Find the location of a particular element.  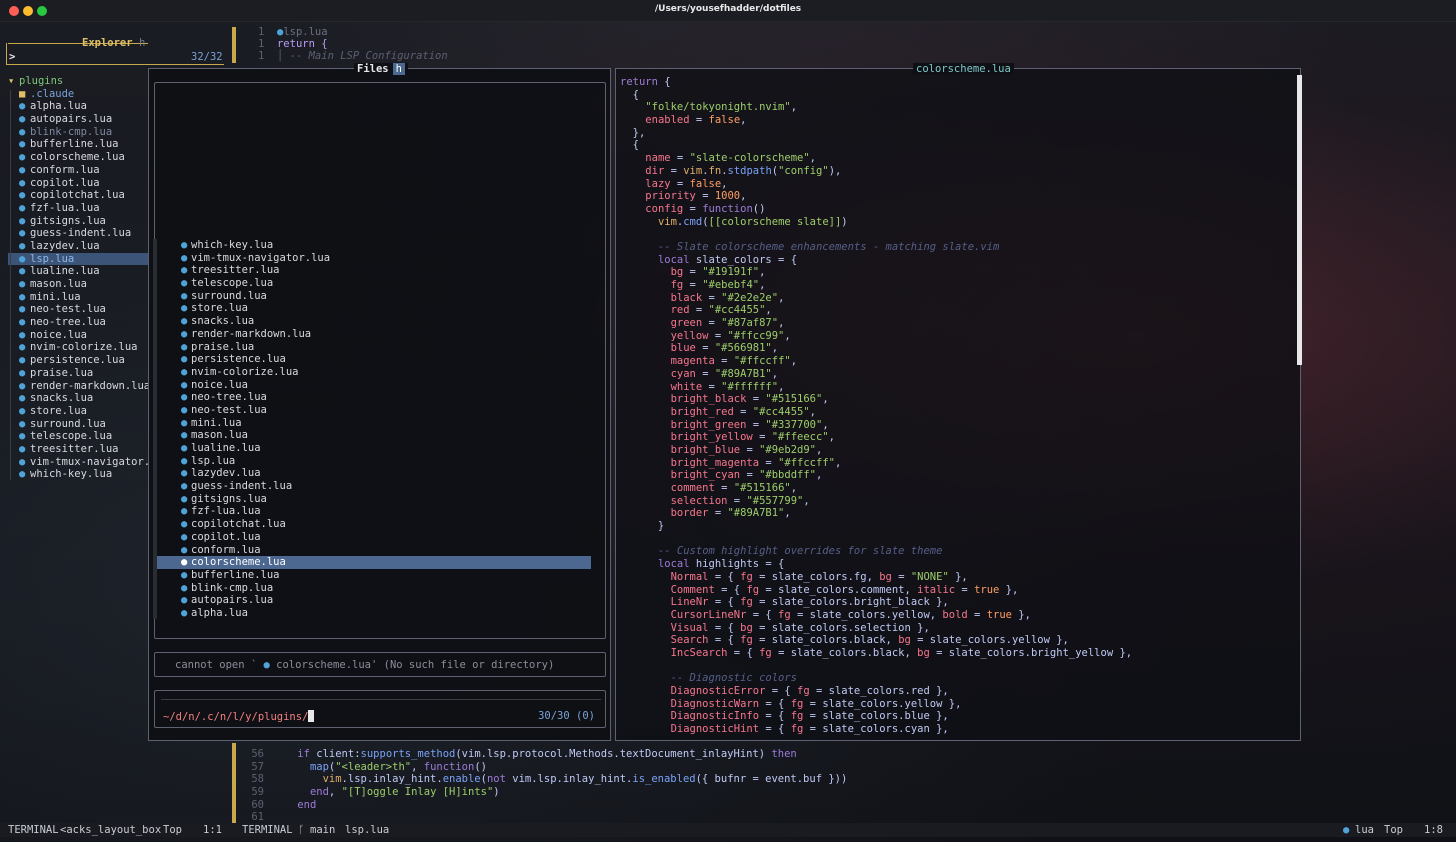

line-number: 1 is located at coordinates (261, 56).